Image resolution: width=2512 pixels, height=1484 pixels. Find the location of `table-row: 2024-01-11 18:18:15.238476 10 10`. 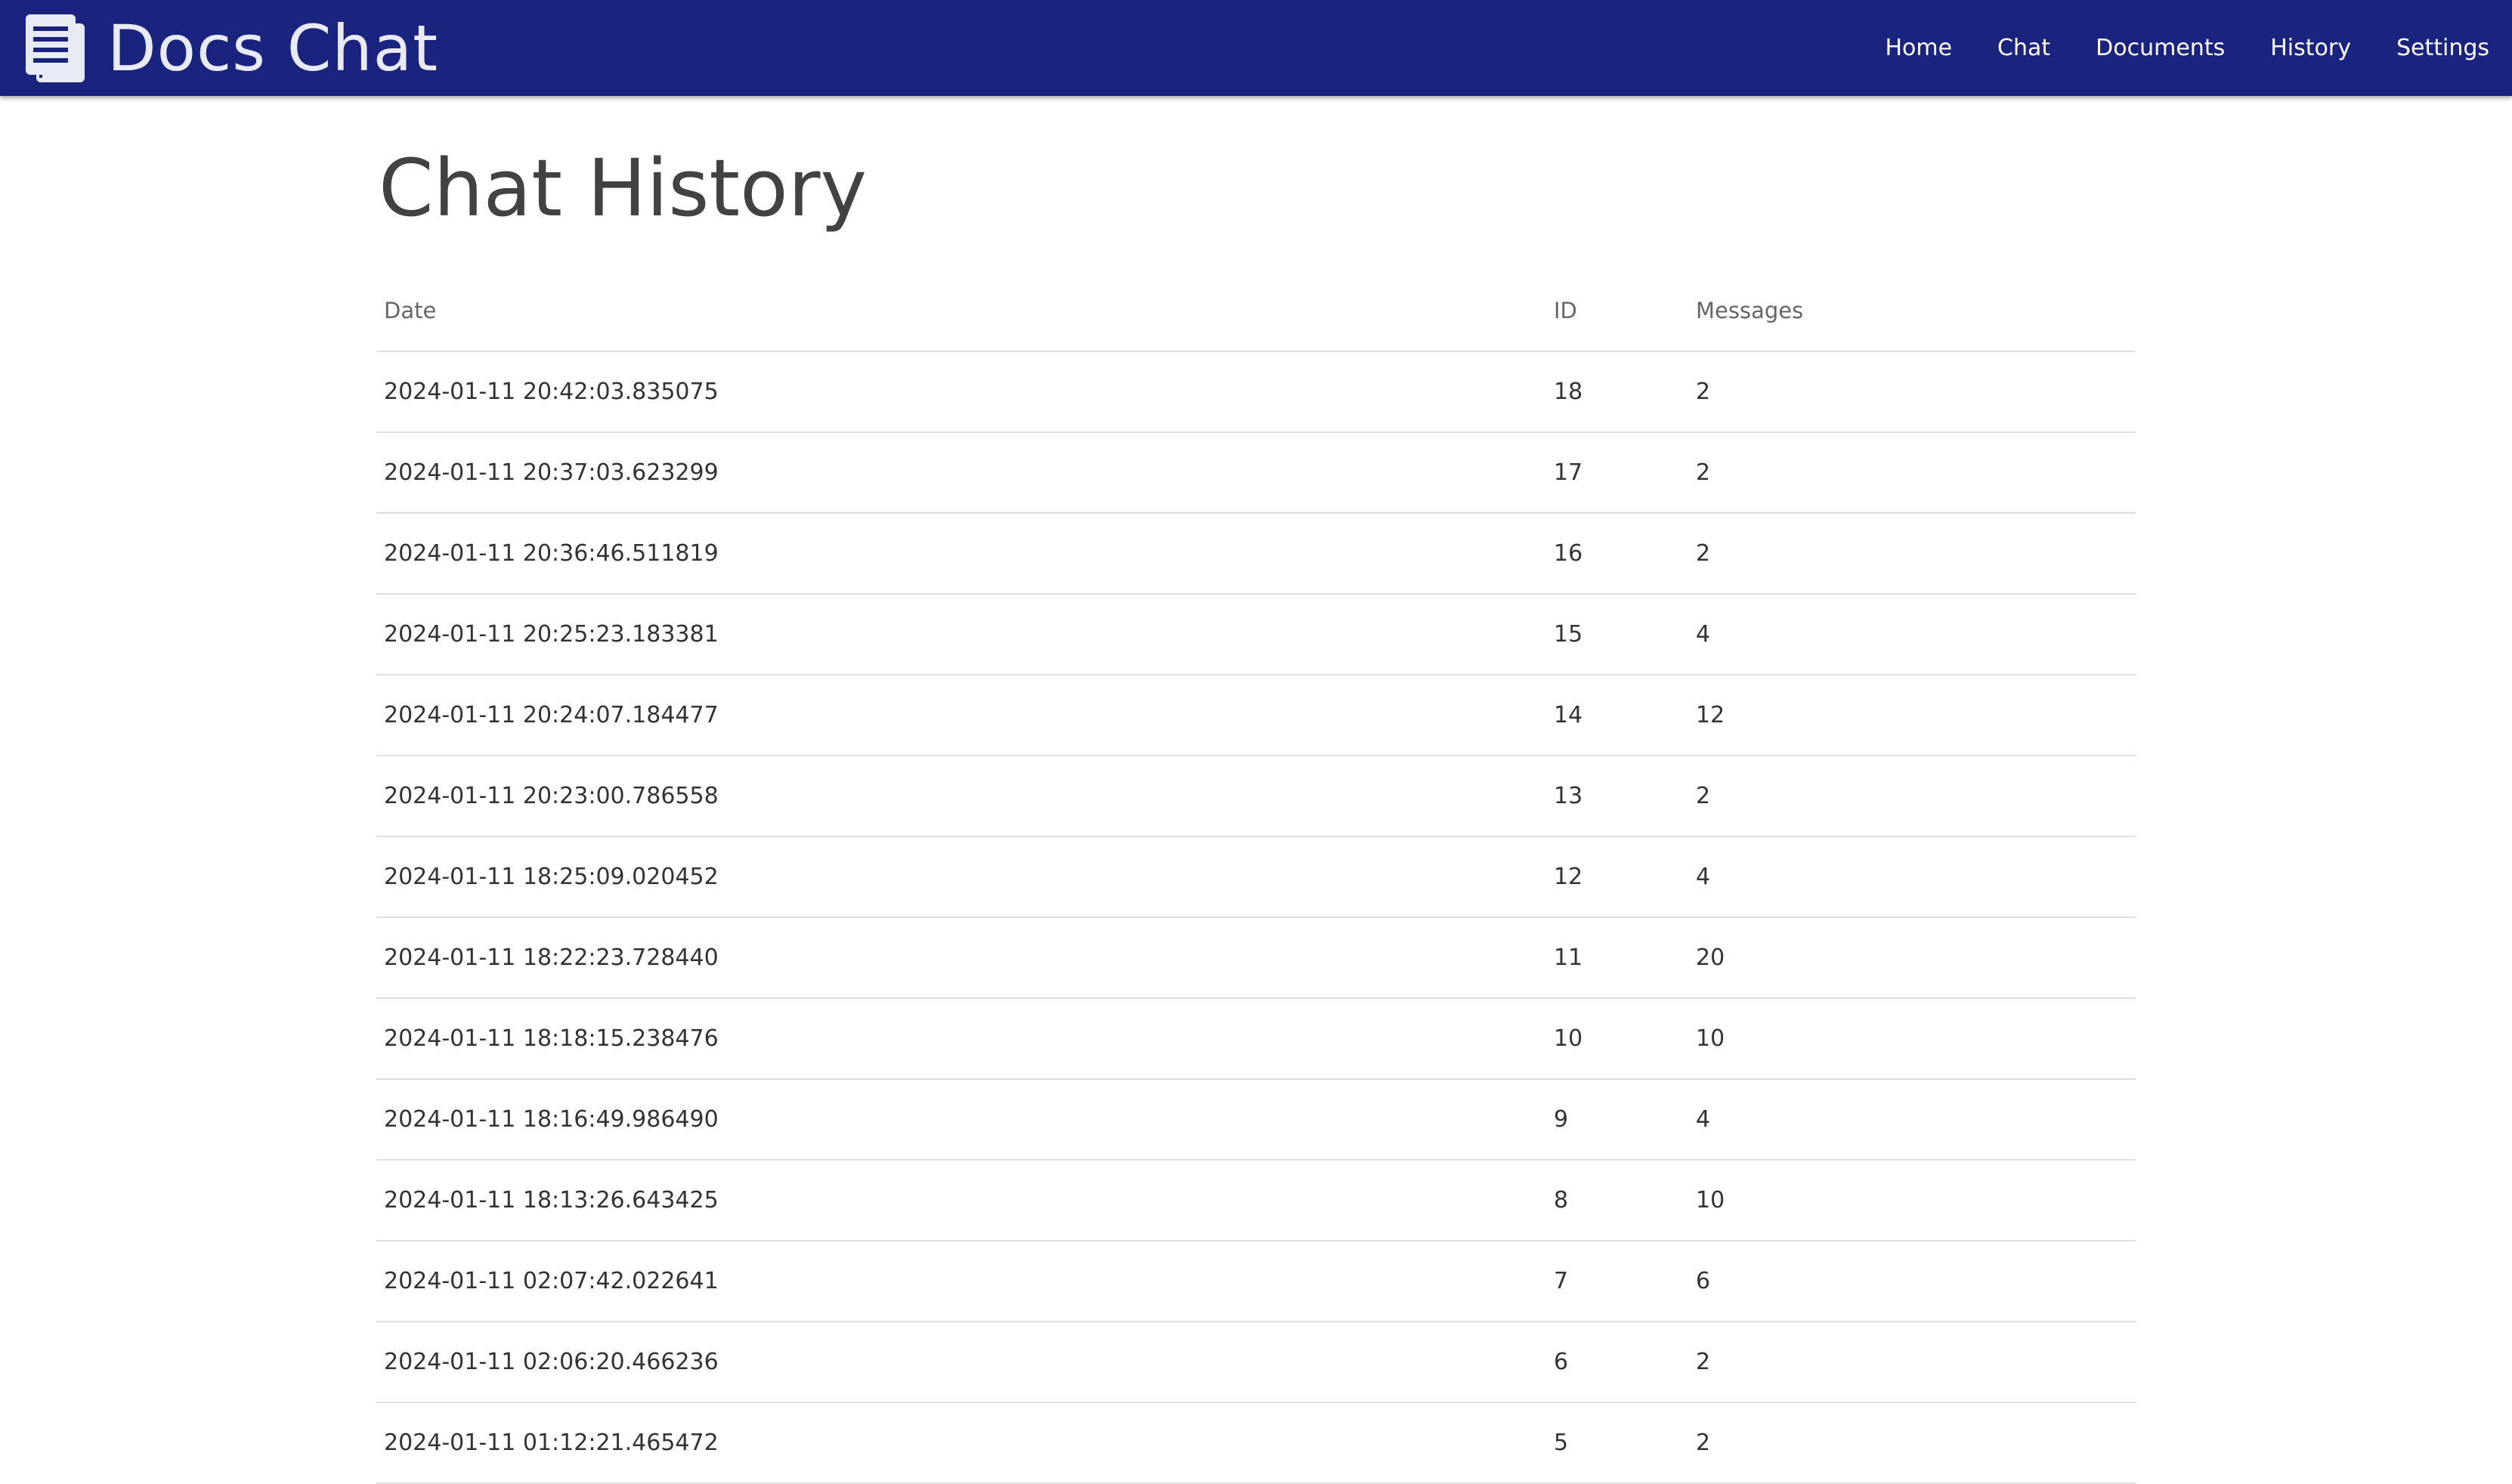

table-row: 2024-01-11 18:18:15.238476 10 10 is located at coordinates (1256, 1039).